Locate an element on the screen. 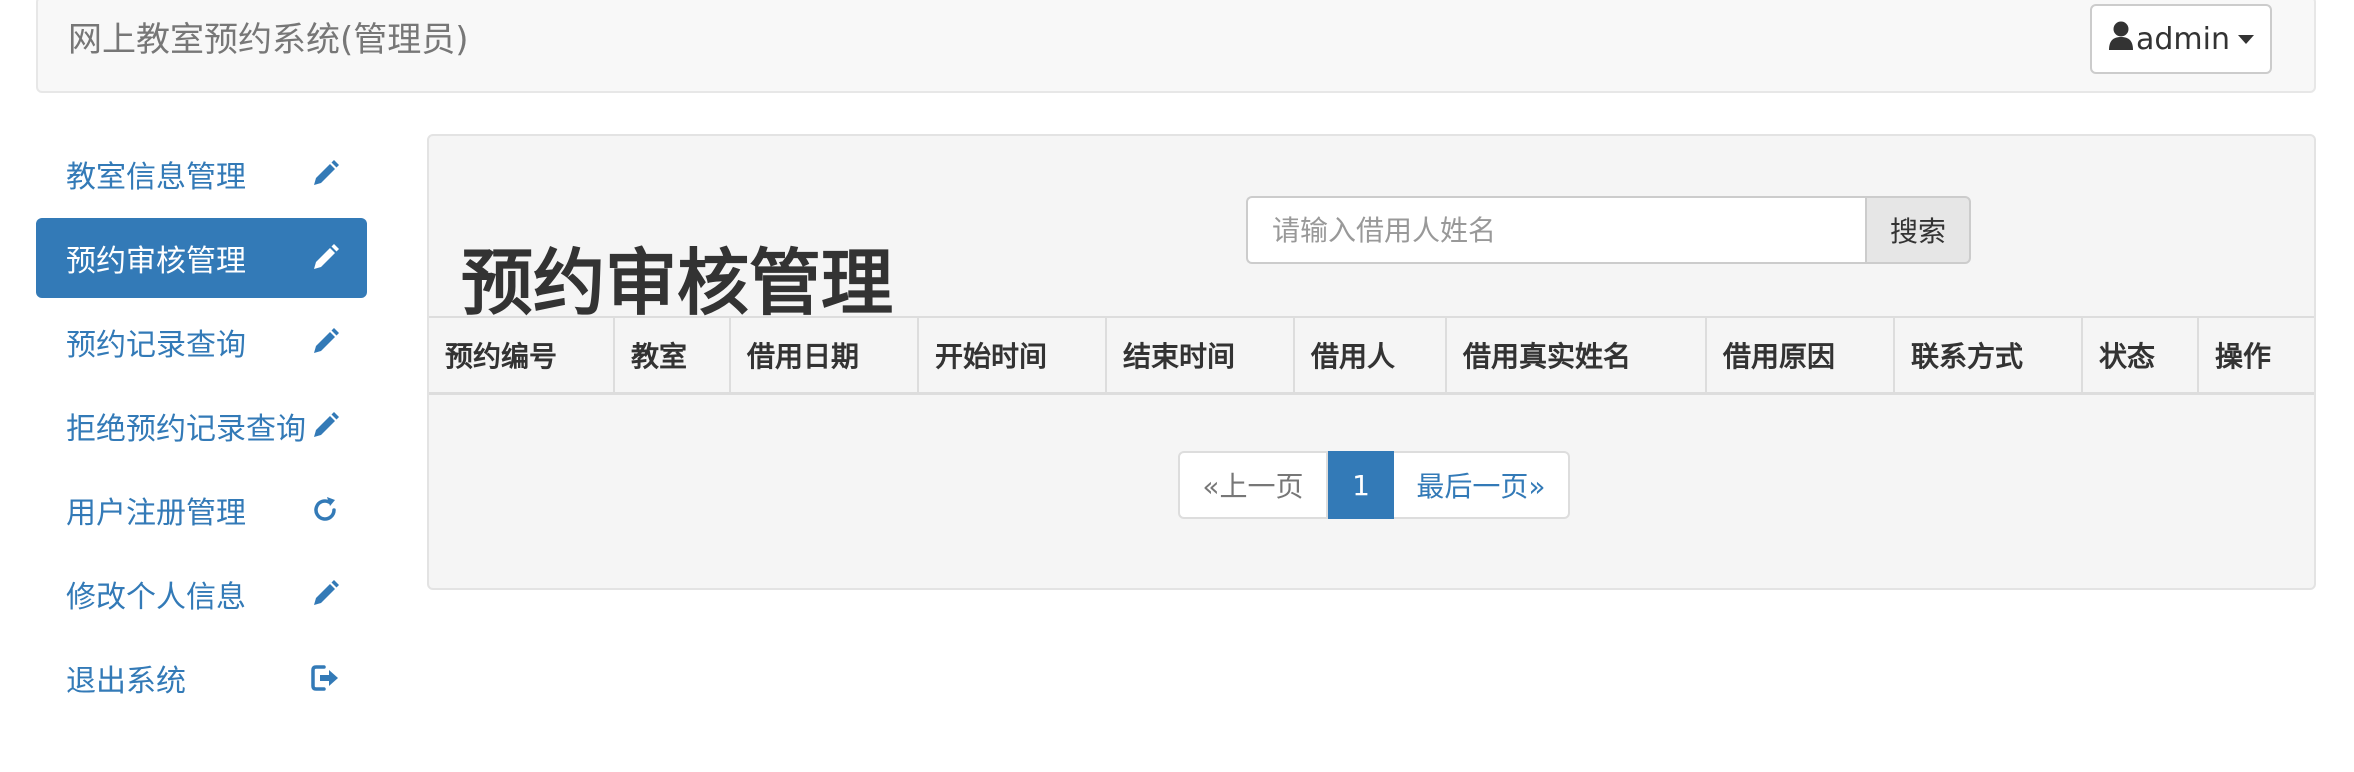  search-button: 搜索 is located at coordinates (1918, 230).